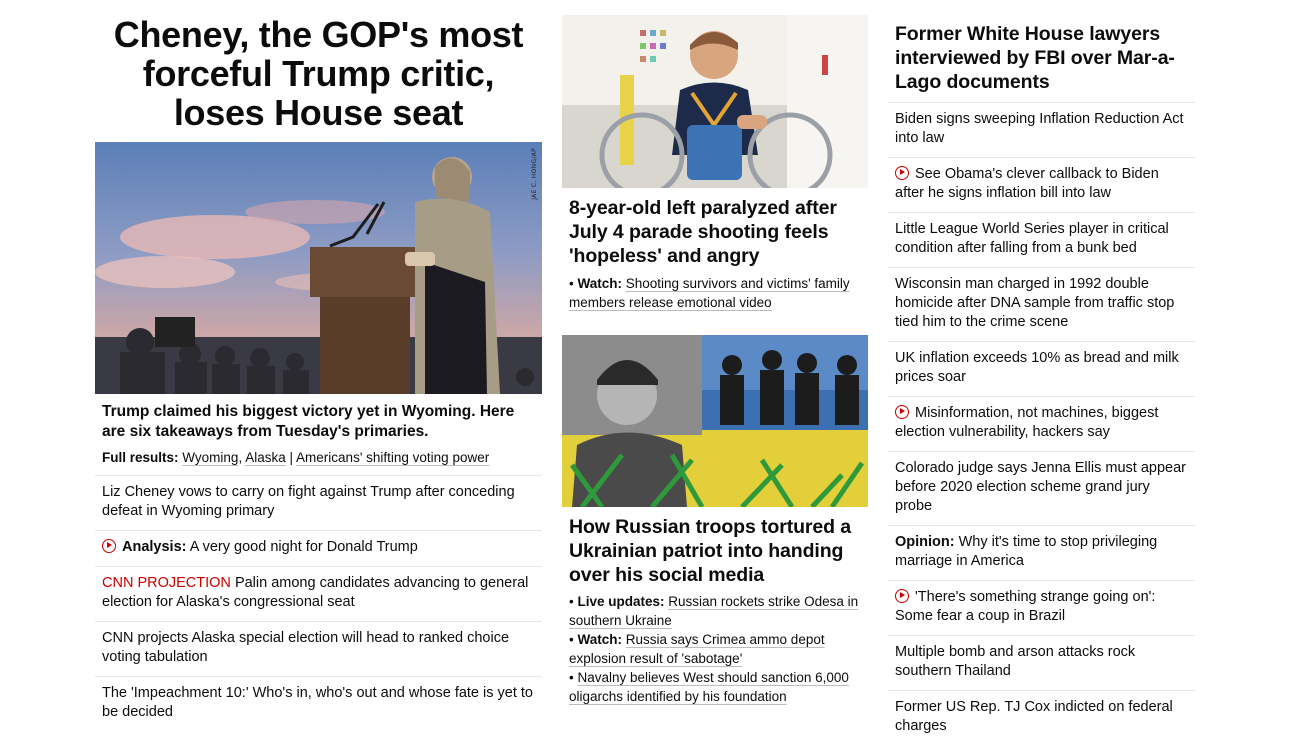  Describe the element at coordinates (240, 457) in the screenshot. I see `results-comma: ,` at that location.